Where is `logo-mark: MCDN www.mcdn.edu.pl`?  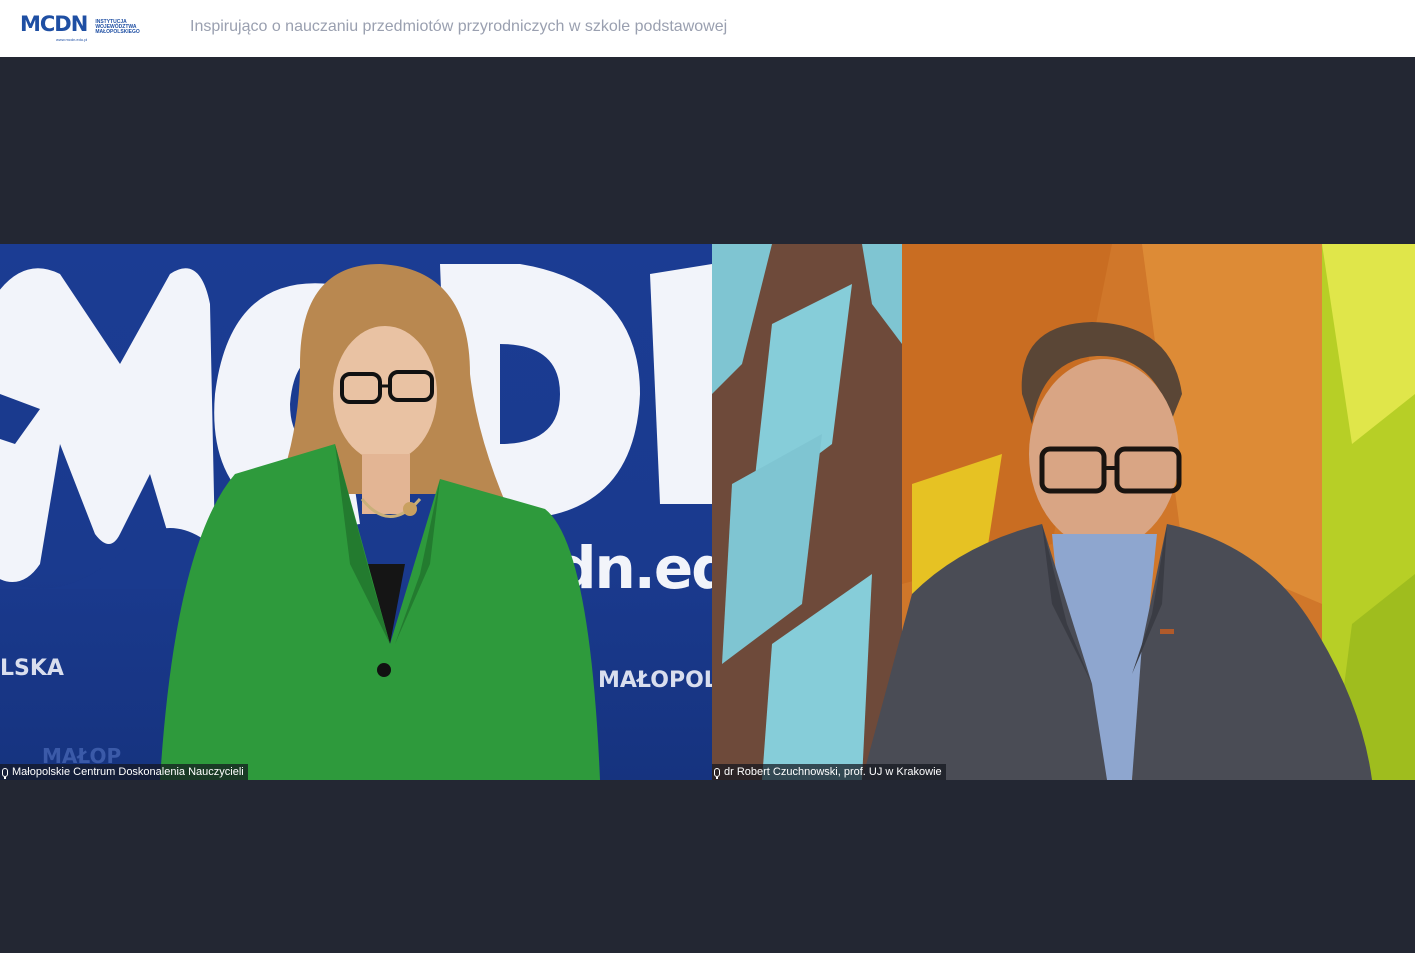 logo-mark: MCDN www.mcdn.edu.pl is located at coordinates (54, 27).